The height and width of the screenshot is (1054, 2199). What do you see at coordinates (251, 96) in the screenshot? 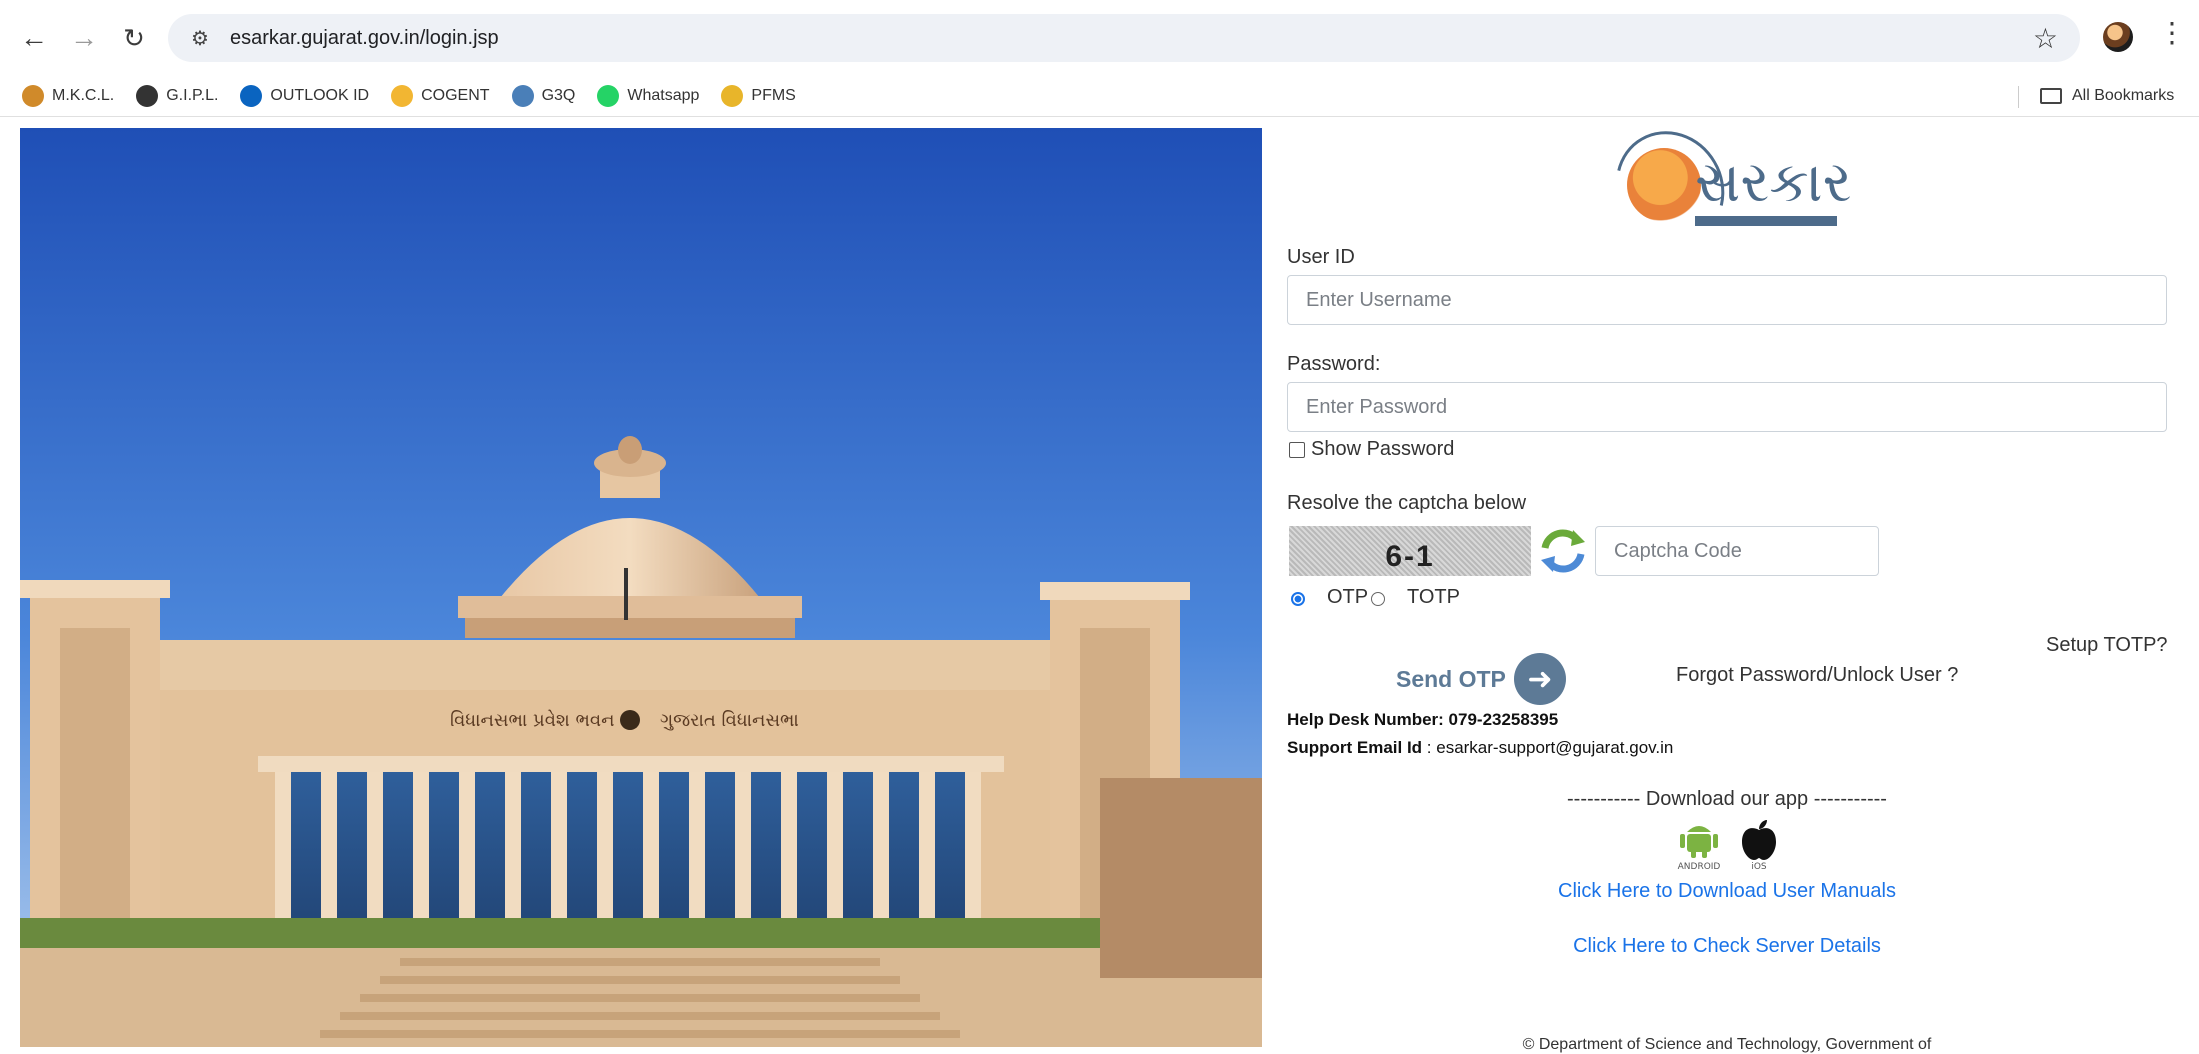
I see `outlook-icon` at bounding box center [251, 96].